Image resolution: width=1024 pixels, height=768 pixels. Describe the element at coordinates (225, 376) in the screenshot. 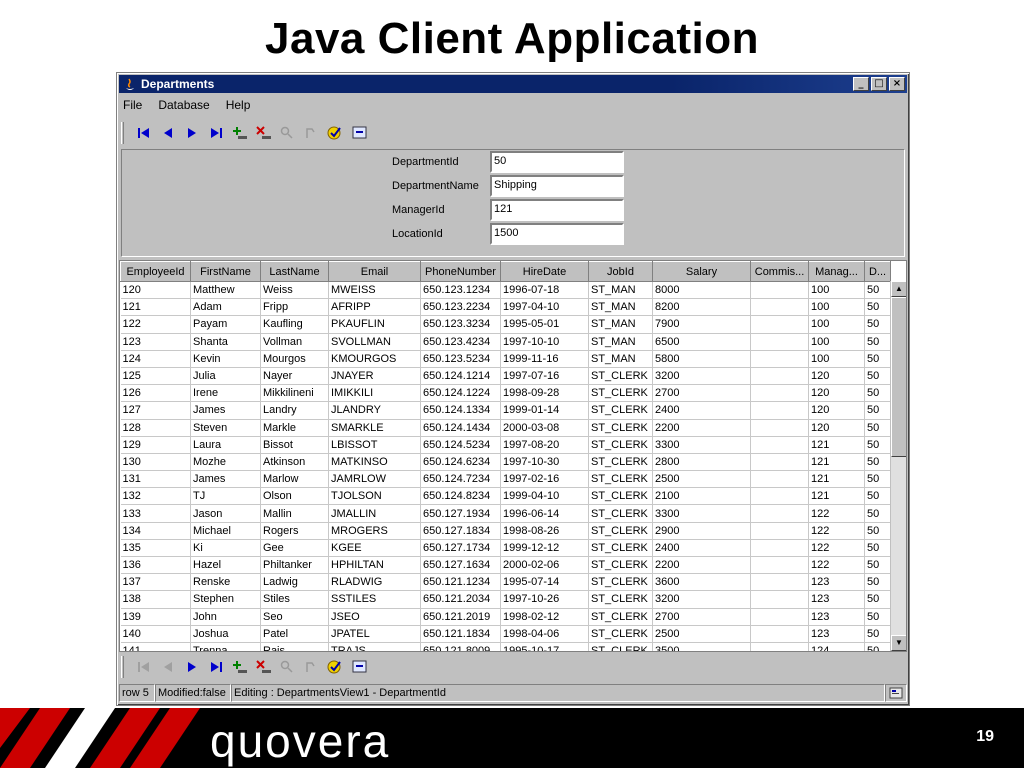

I see `table-cell: Julia` at that location.